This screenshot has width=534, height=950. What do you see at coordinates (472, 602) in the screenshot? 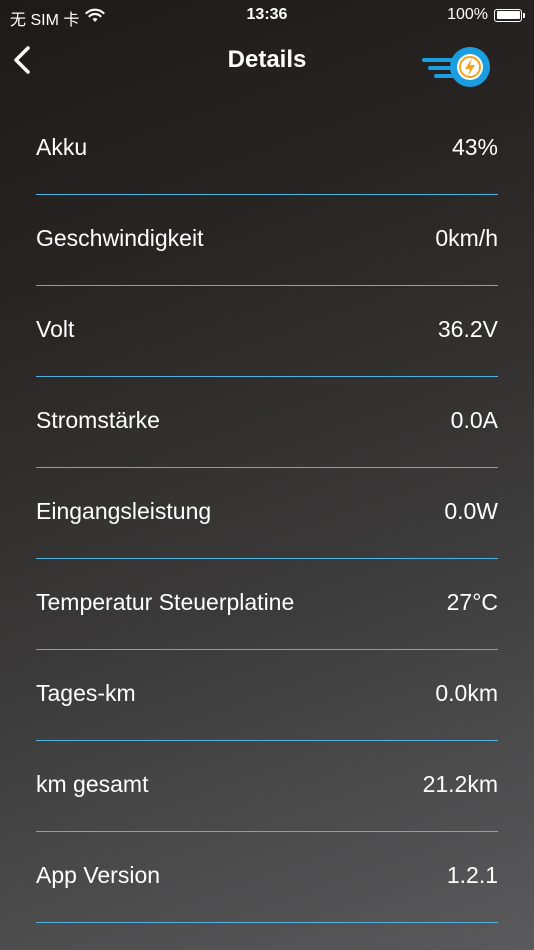
I see `detail-value: 27°C` at bounding box center [472, 602].